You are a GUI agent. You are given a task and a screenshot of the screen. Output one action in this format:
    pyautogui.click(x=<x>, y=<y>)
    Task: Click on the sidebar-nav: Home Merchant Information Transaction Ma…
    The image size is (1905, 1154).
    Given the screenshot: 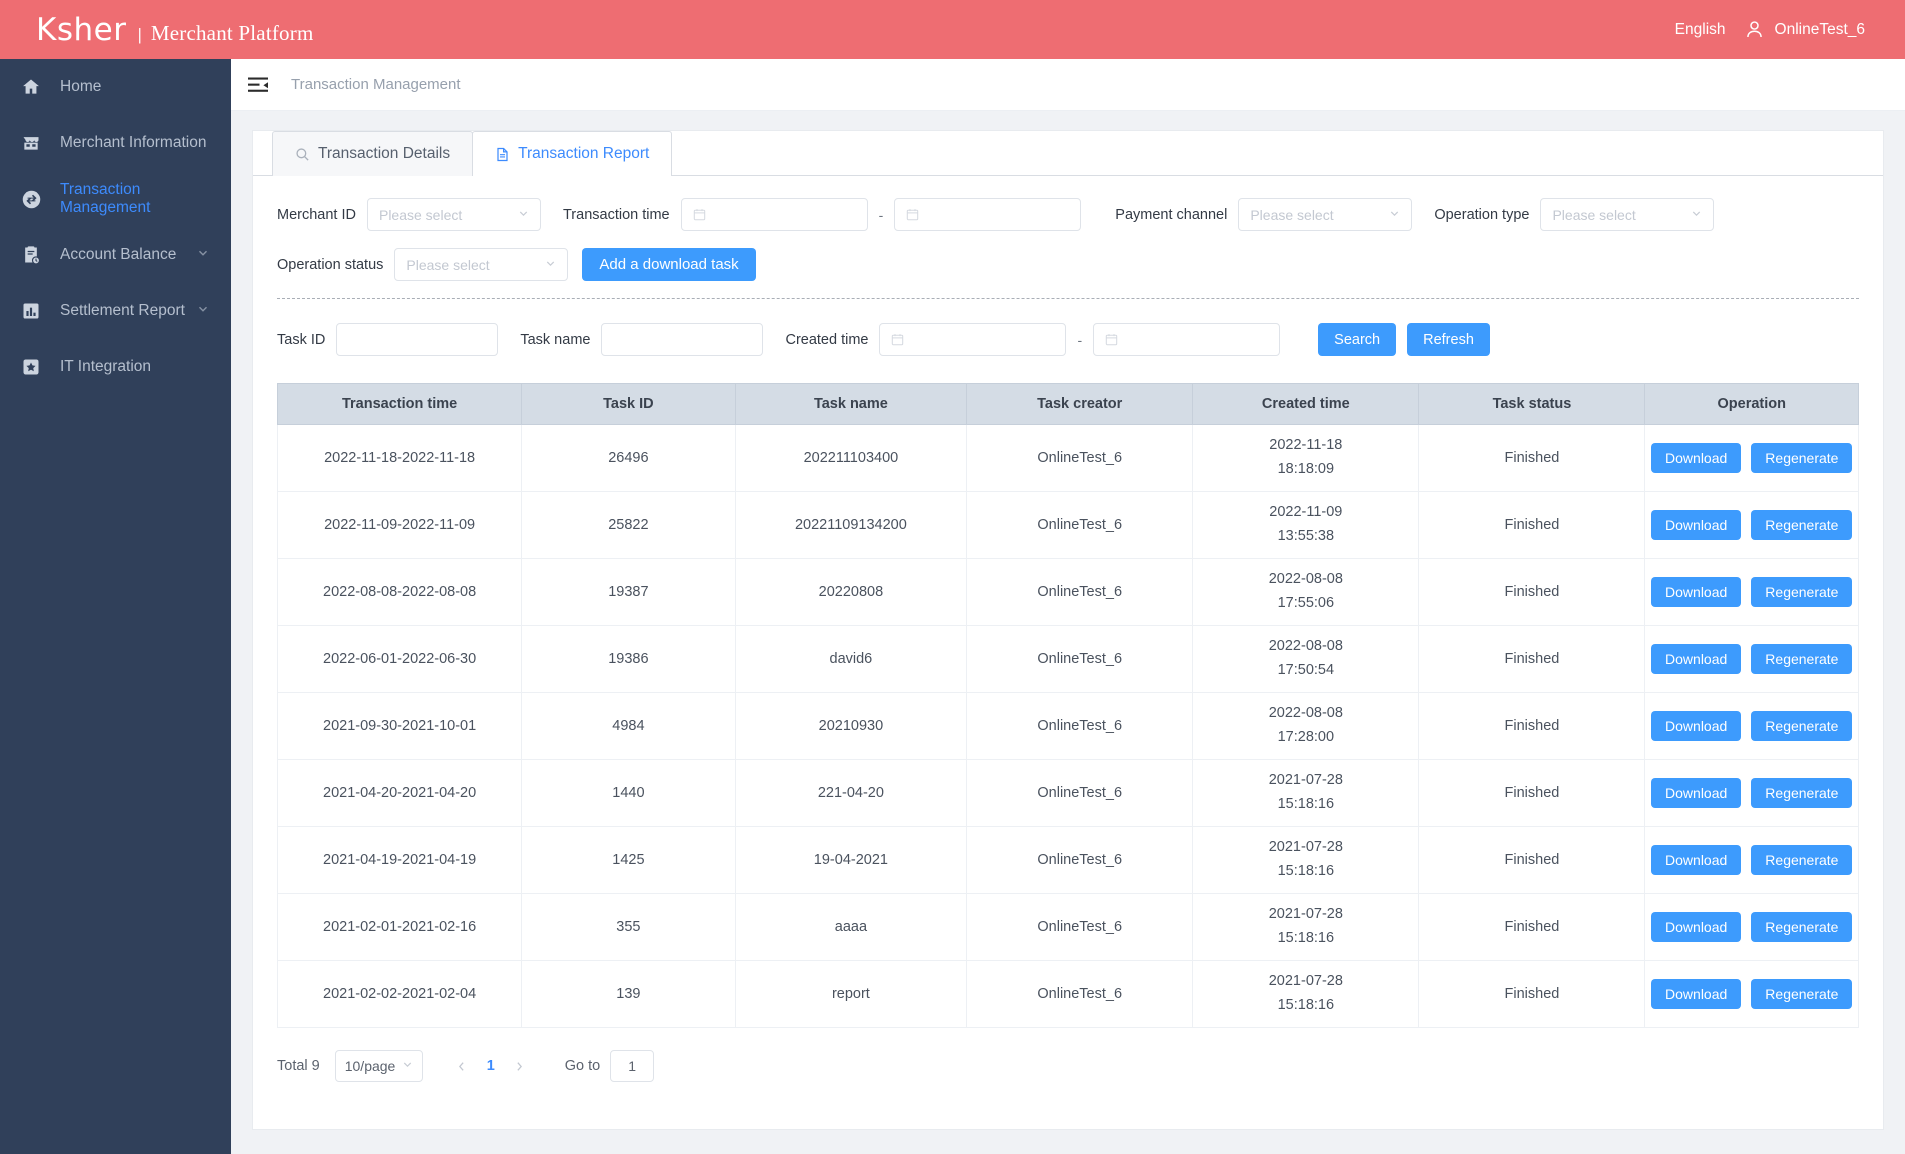 What is the action you would take?
    pyautogui.click(x=115, y=606)
    